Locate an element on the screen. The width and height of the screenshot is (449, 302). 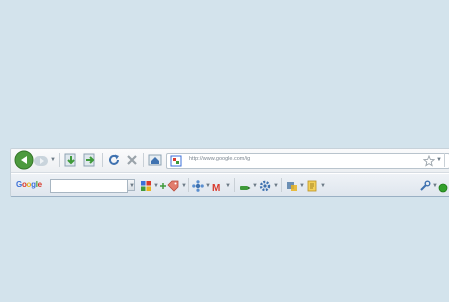
back-button is located at coordinates (24, 160).